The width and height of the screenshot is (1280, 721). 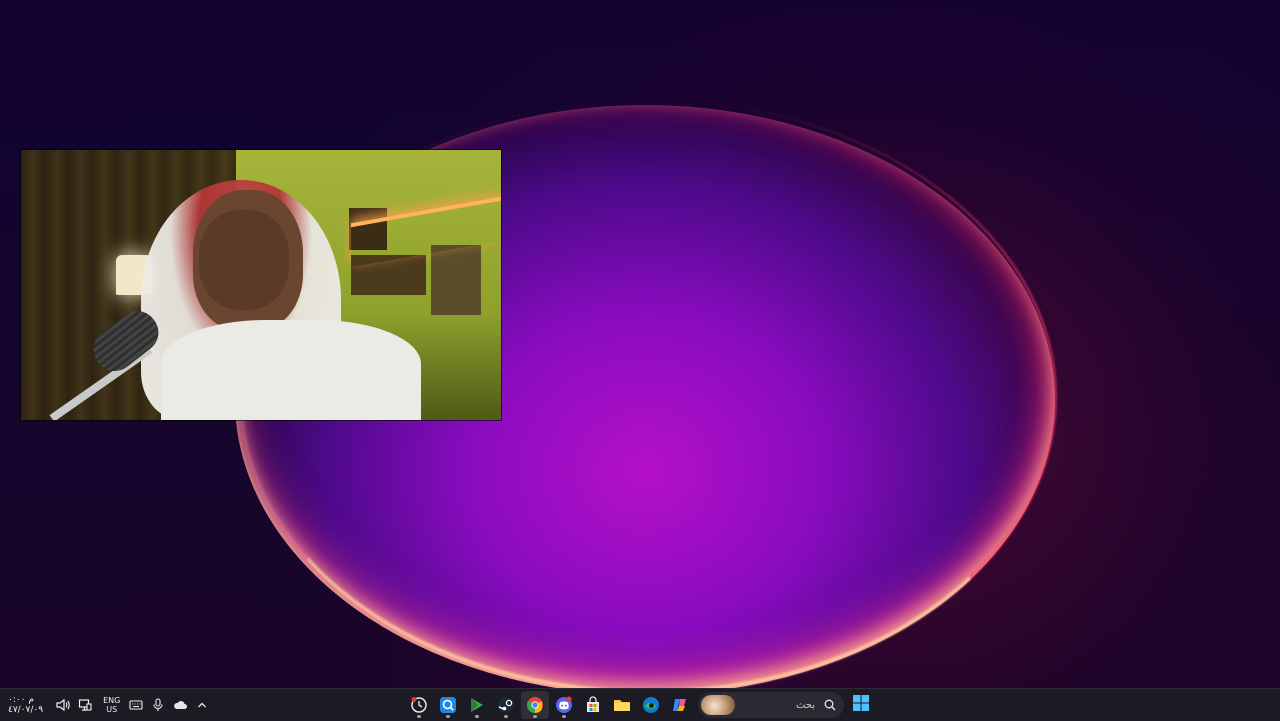 What do you see at coordinates (180, 705) in the screenshot?
I see `onedrive-icon` at bounding box center [180, 705].